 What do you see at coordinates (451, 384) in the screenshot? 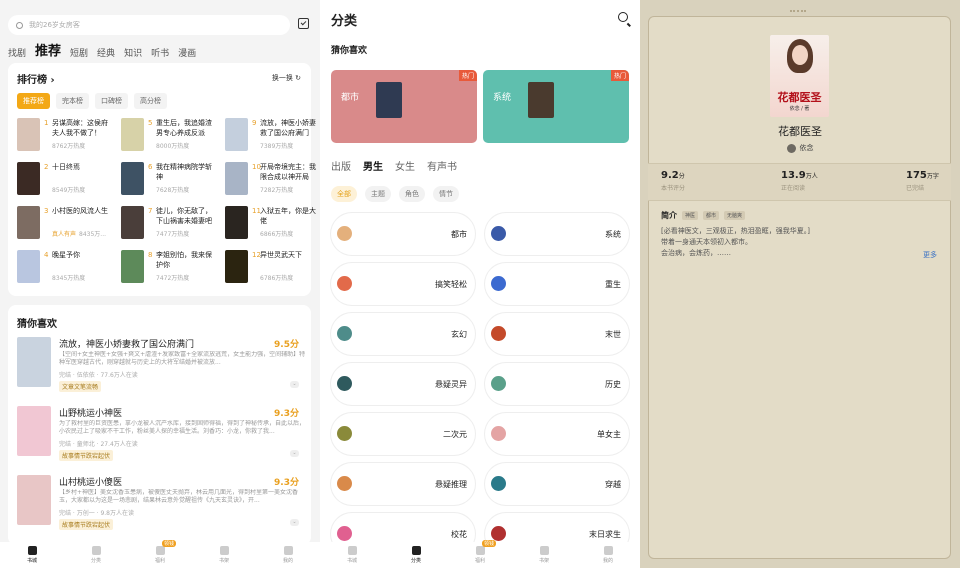
I see `category-name: 悬疑灵异` at bounding box center [451, 384].